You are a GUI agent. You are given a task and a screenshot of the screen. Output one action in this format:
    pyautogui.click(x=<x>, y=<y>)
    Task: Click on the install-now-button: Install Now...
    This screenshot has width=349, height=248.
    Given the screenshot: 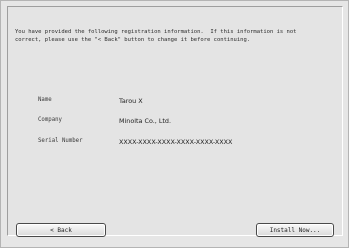 What is the action you would take?
    pyautogui.click(x=295, y=230)
    